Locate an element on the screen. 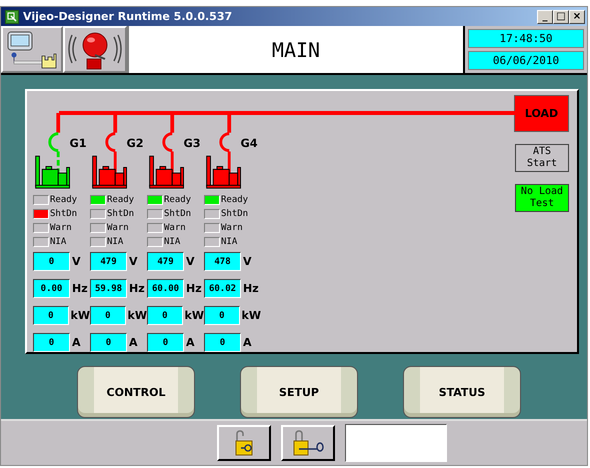 This screenshot has width=590, height=468. generator-label: G2 is located at coordinates (135, 143).